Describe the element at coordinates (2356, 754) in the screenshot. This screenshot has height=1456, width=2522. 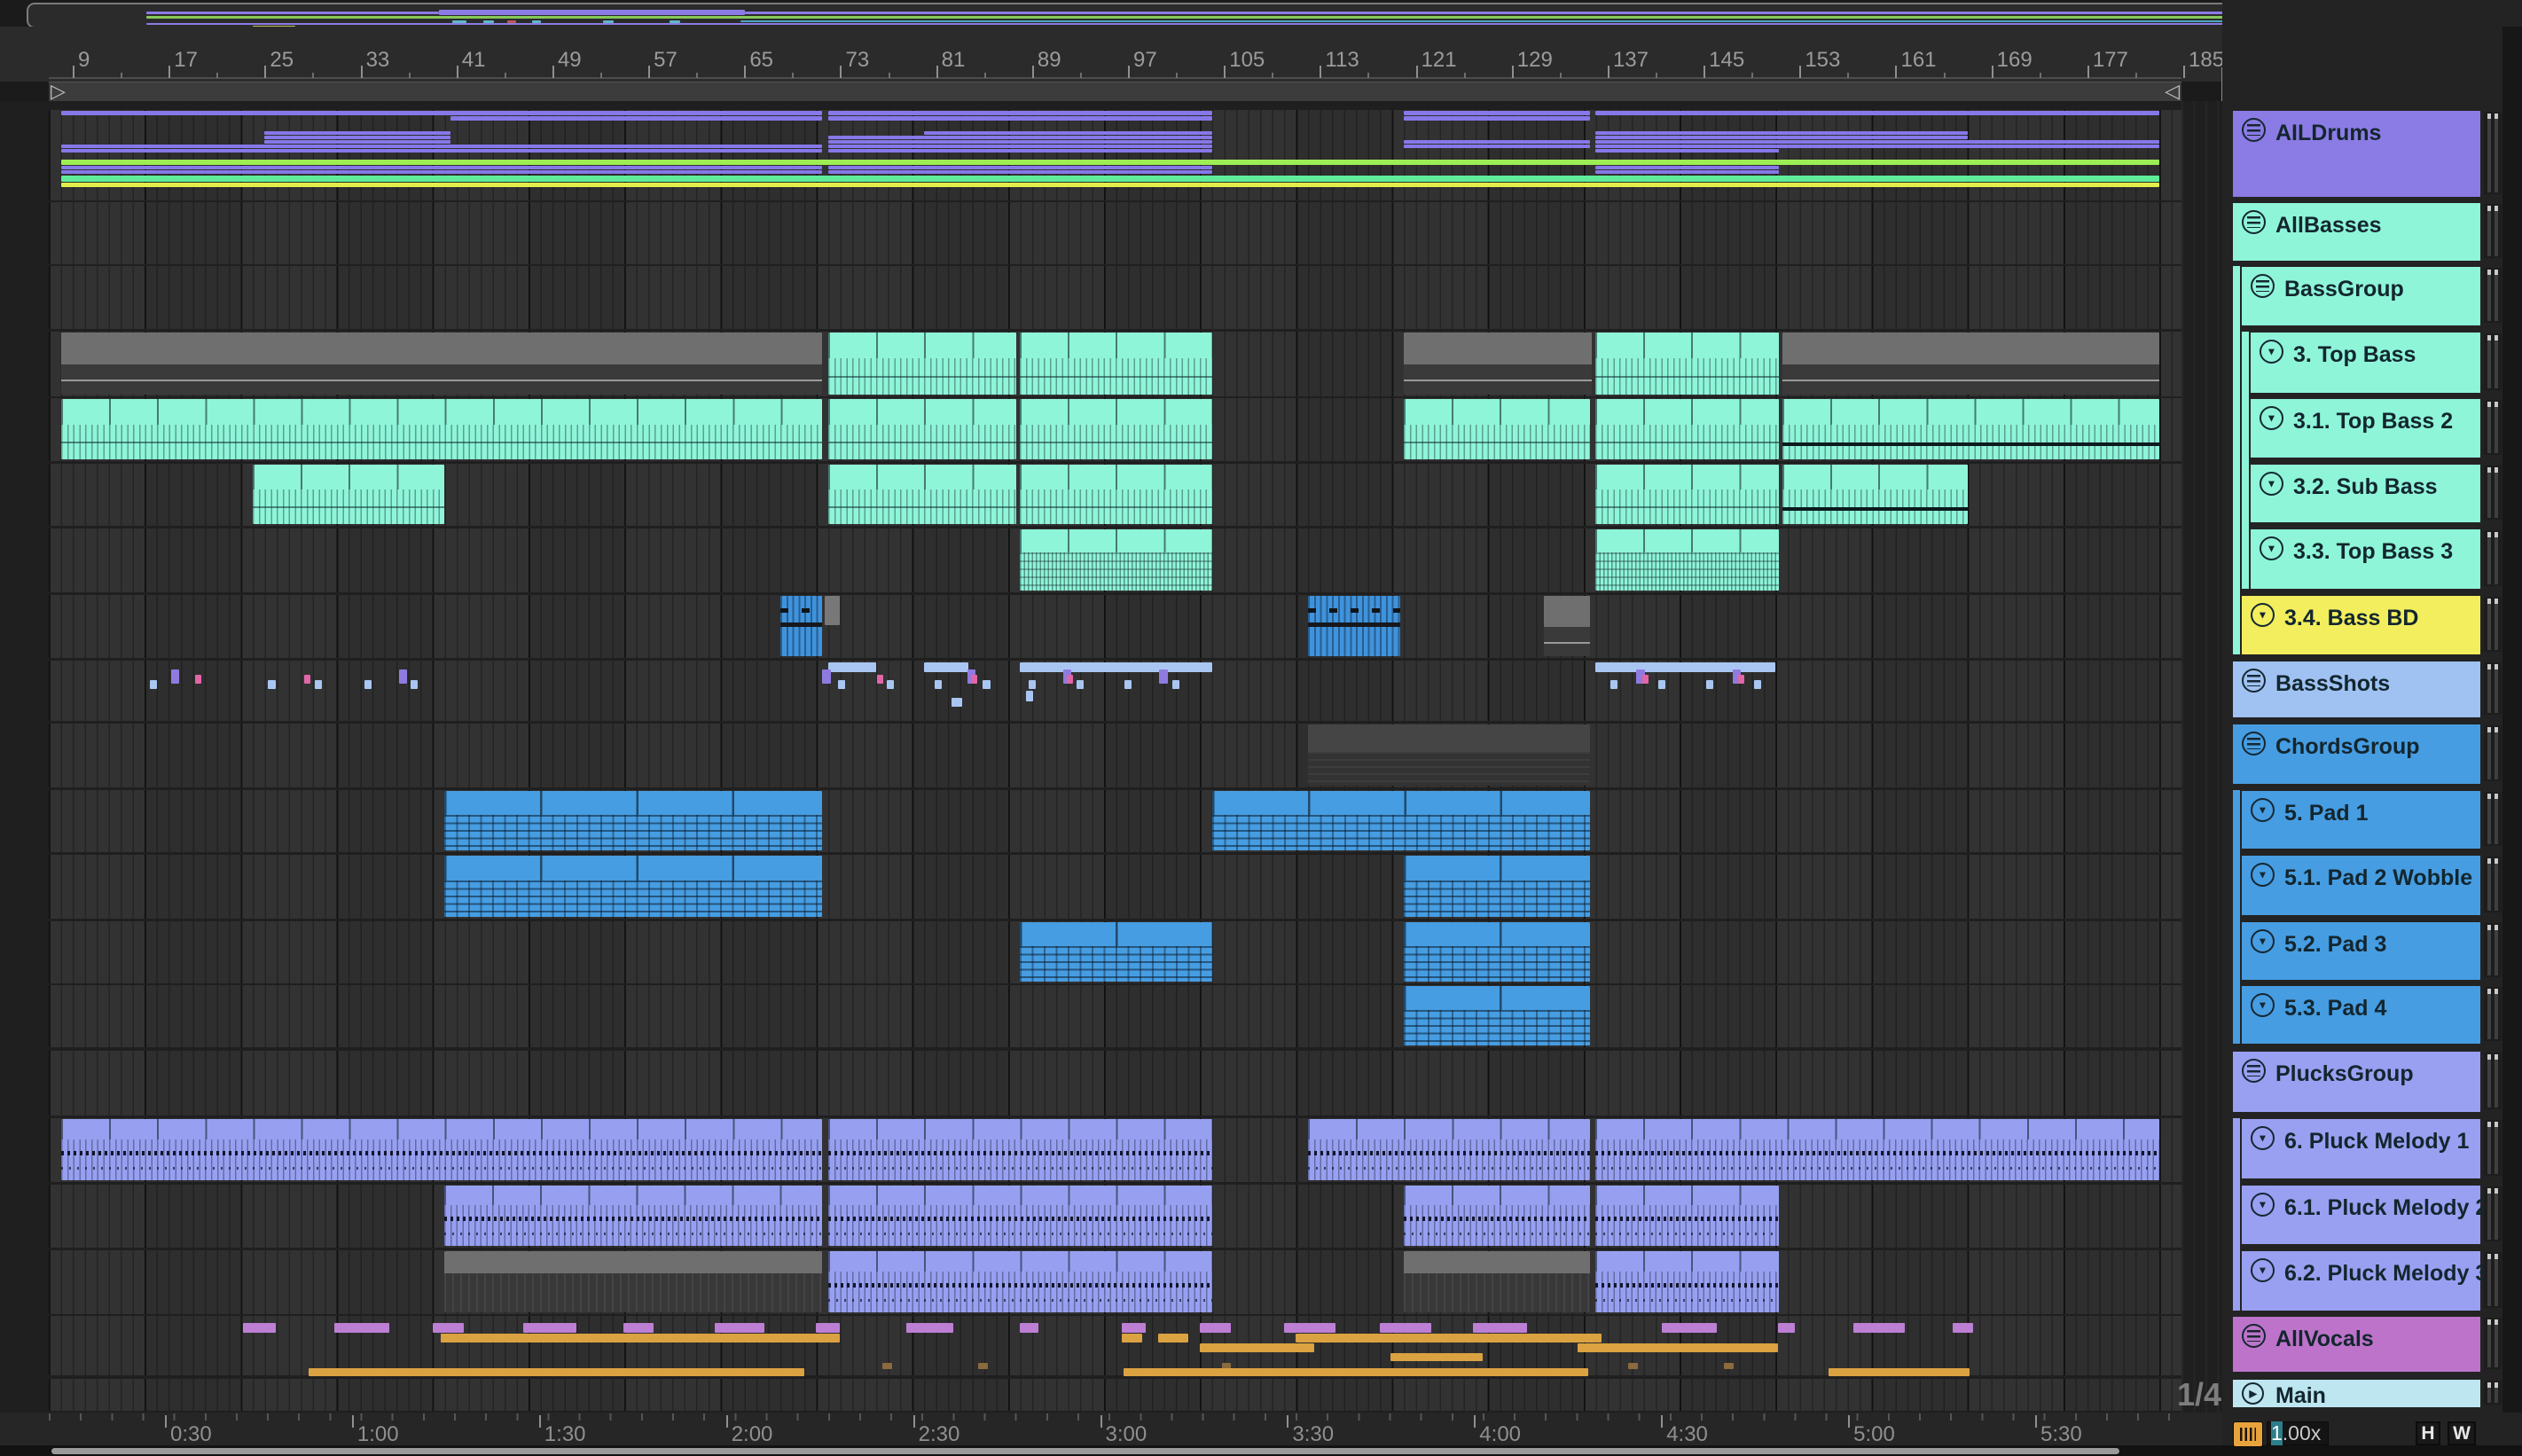
I see `track-header-chordsgroup: ChordsGroup` at that location.